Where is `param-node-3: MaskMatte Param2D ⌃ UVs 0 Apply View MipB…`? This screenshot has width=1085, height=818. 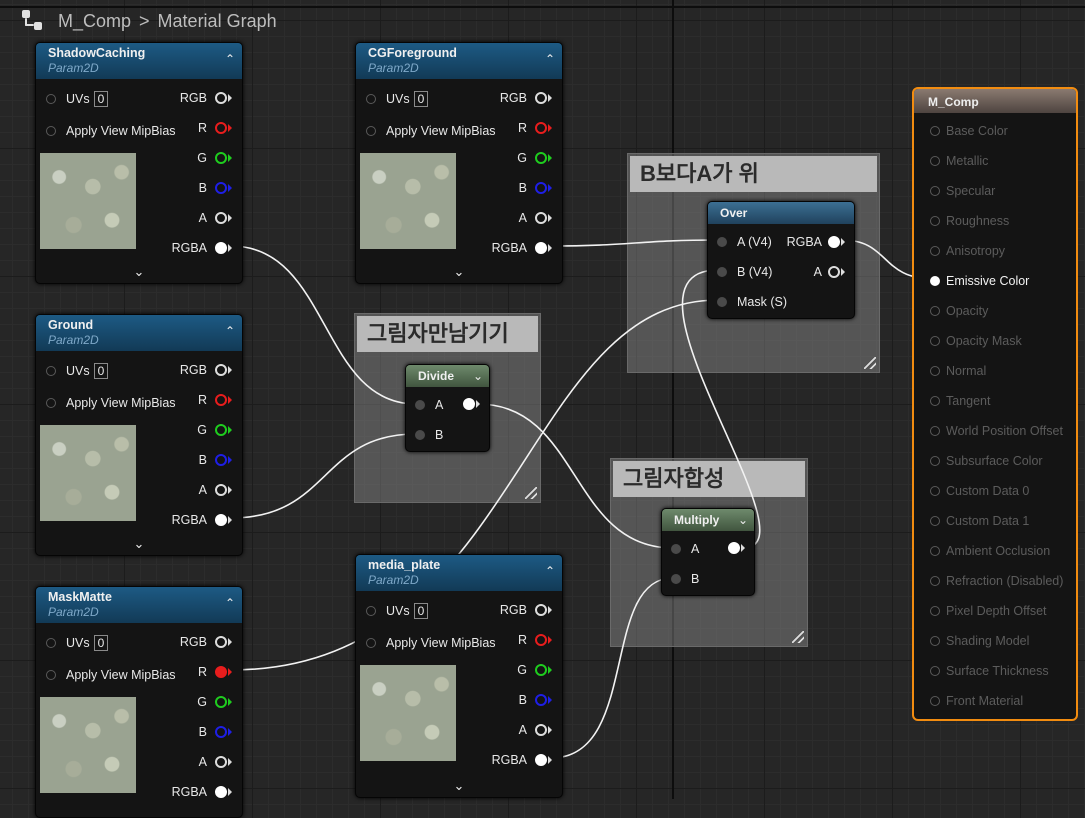
param-node-3: MaskMatte Param2D ⌃ UVs 0 Apply View MipB… is located at coordinates (139, 702).